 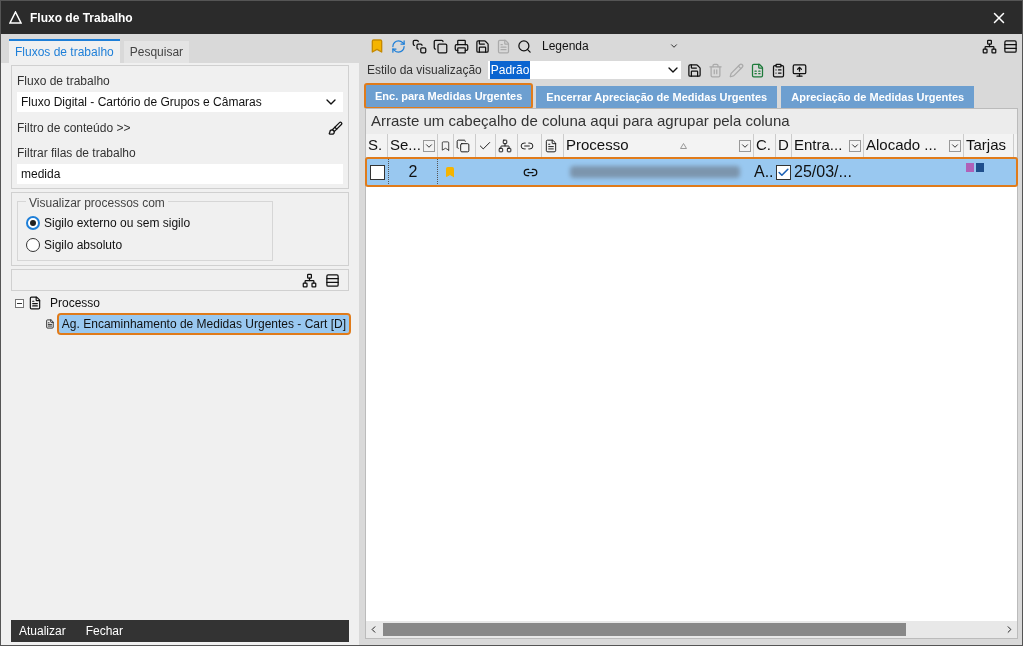 What do you see at coordinates (413, 172) in the screenshot?
I see `table-cell-text: 2` at bounding box center [413, 172].